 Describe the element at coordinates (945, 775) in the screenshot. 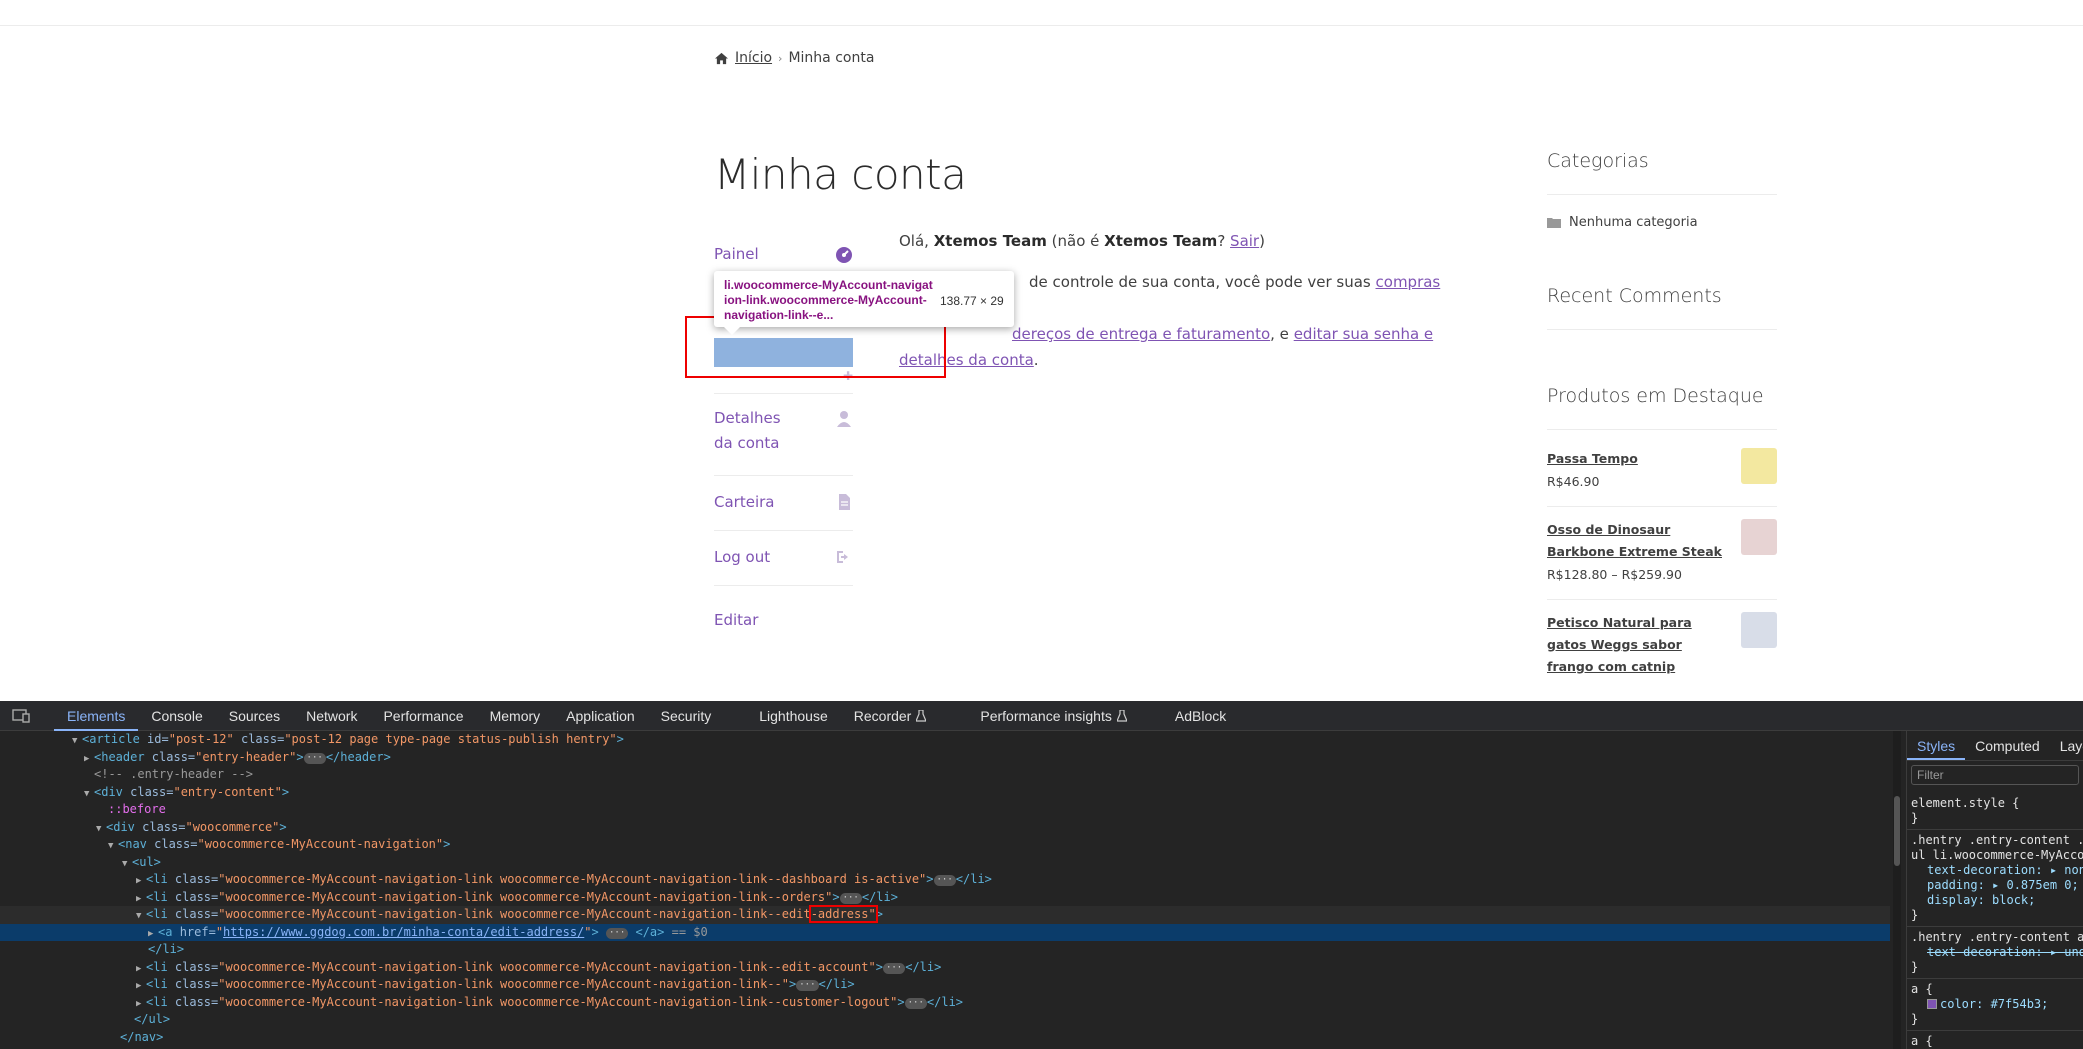

I see `dom-node: <!-- .entry-header -->` at that location.